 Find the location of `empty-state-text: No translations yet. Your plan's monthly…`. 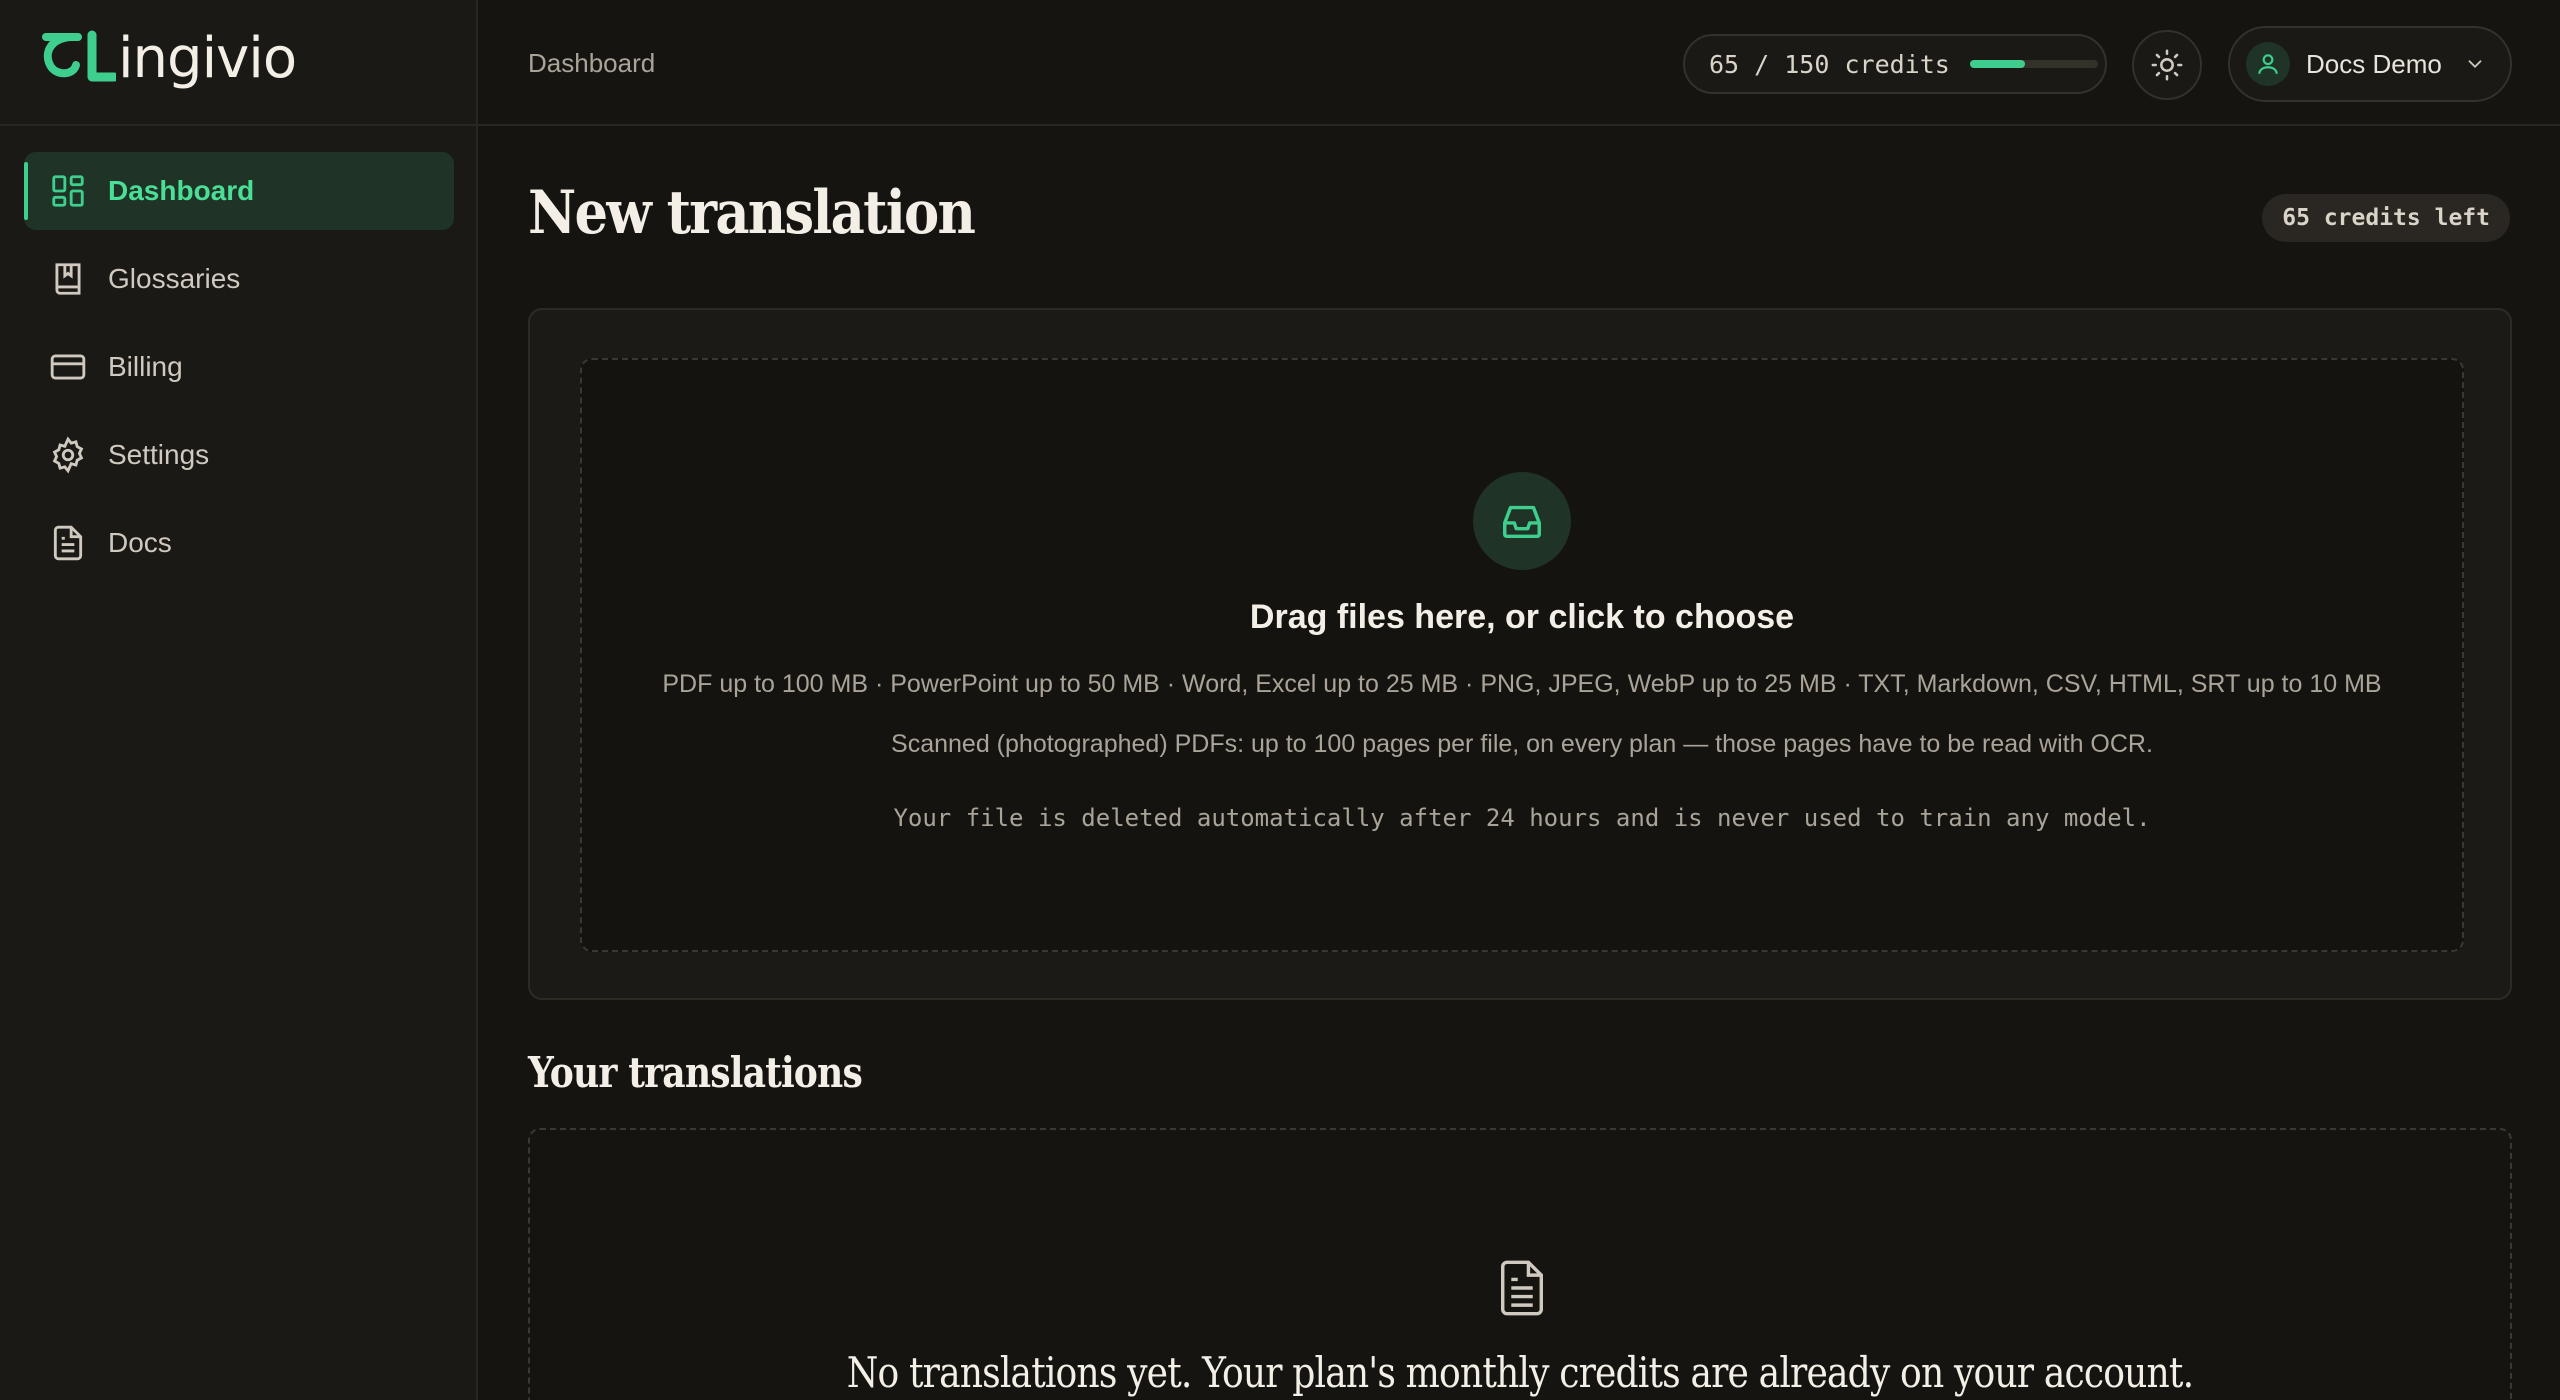

empty-state-text: No translations yet. Your plan's monthly… is located at coordinates (1520, 1372).